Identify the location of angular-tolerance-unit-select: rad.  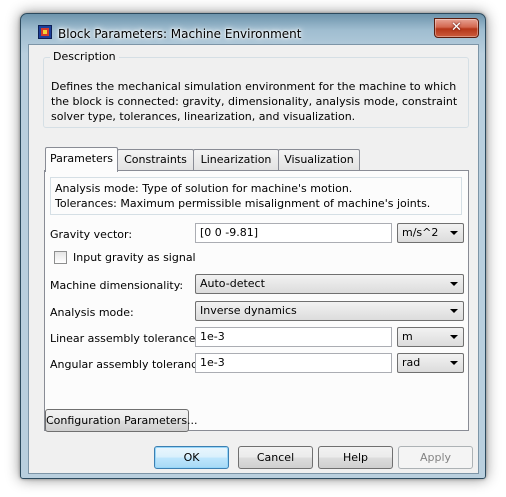
(430, 363).